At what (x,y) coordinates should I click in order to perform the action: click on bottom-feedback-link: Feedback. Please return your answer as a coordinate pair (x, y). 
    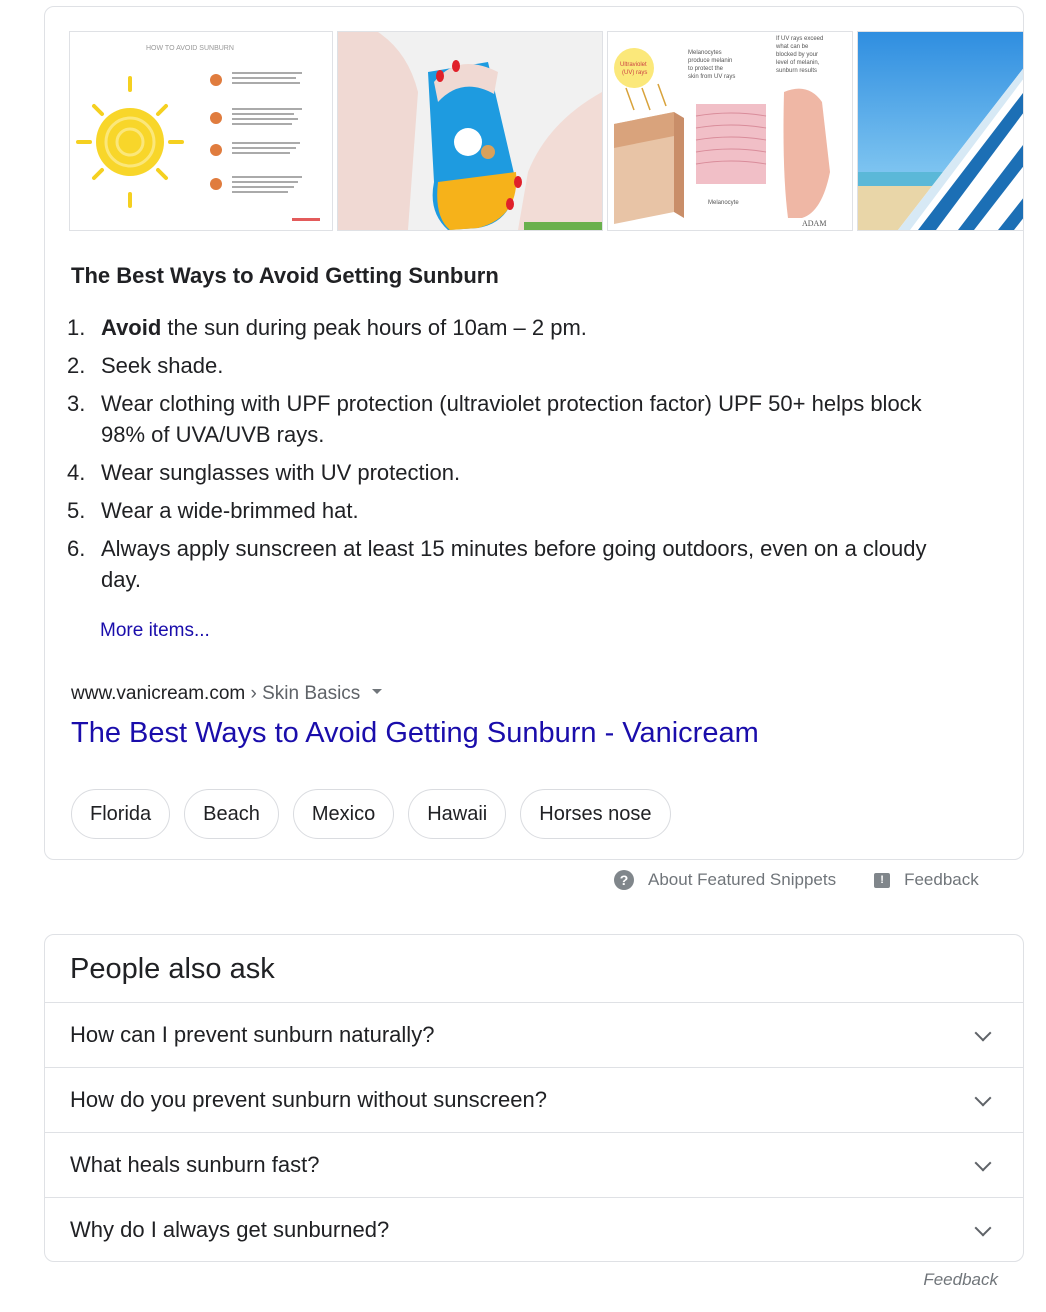
    Looking at the image, I should click on (960, 1280).